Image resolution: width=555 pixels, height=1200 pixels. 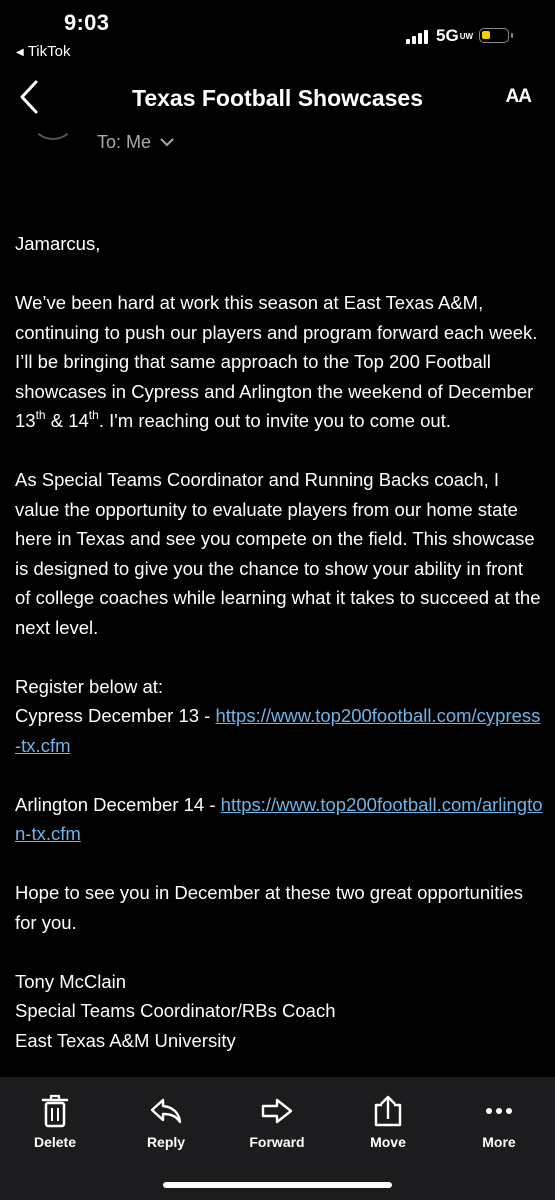 I want to click on back-to-app-link: ◀ TikTok, so click(x=43, y=51).